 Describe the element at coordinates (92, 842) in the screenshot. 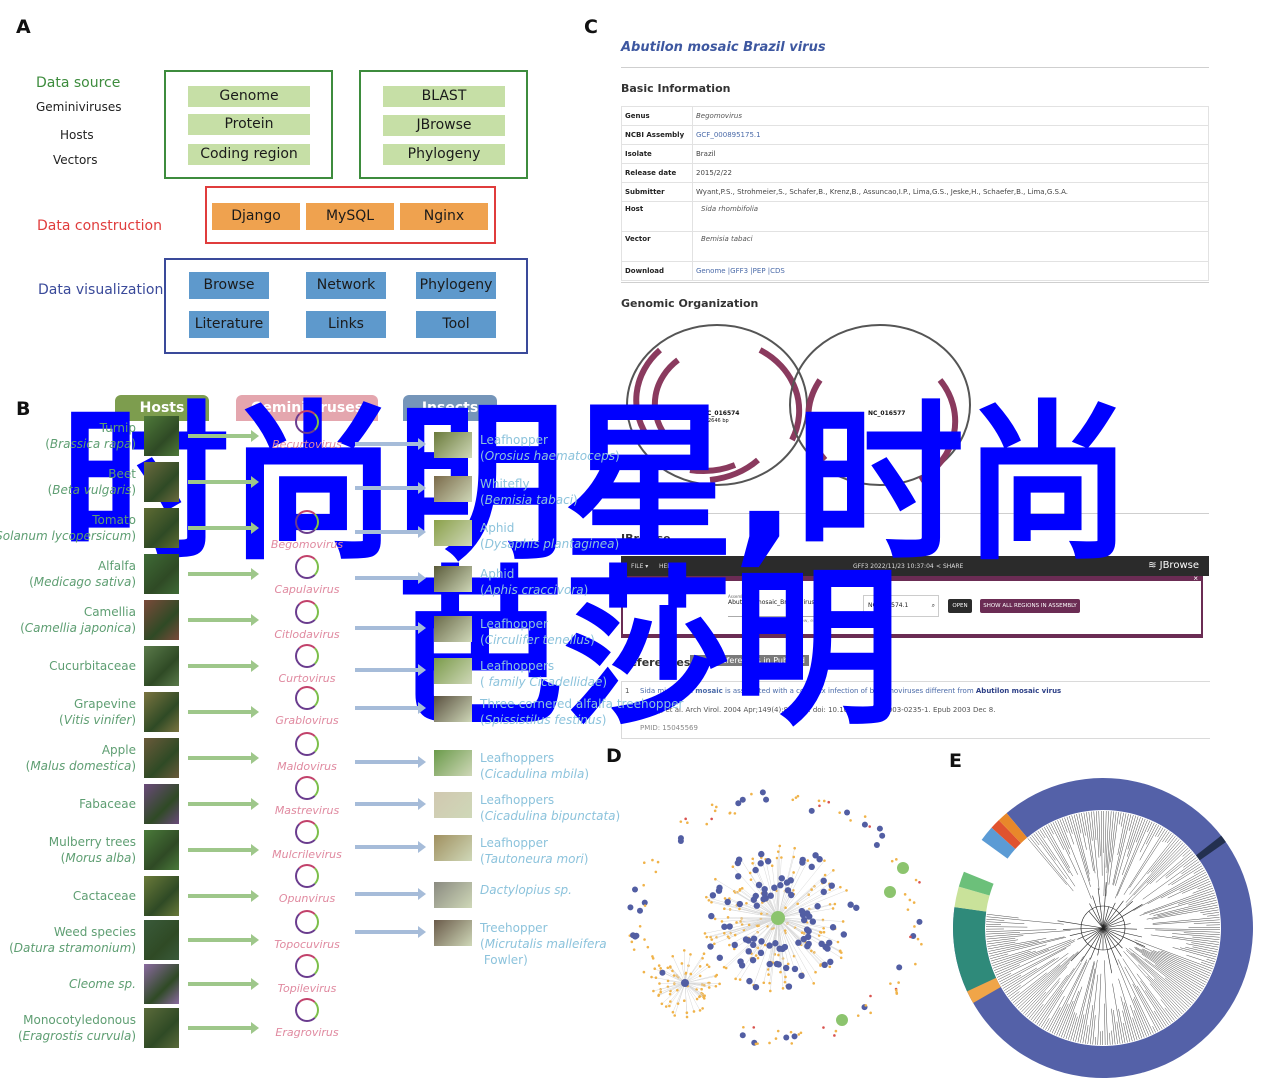

I see `host-common-name: Mulberry trees` at that location.